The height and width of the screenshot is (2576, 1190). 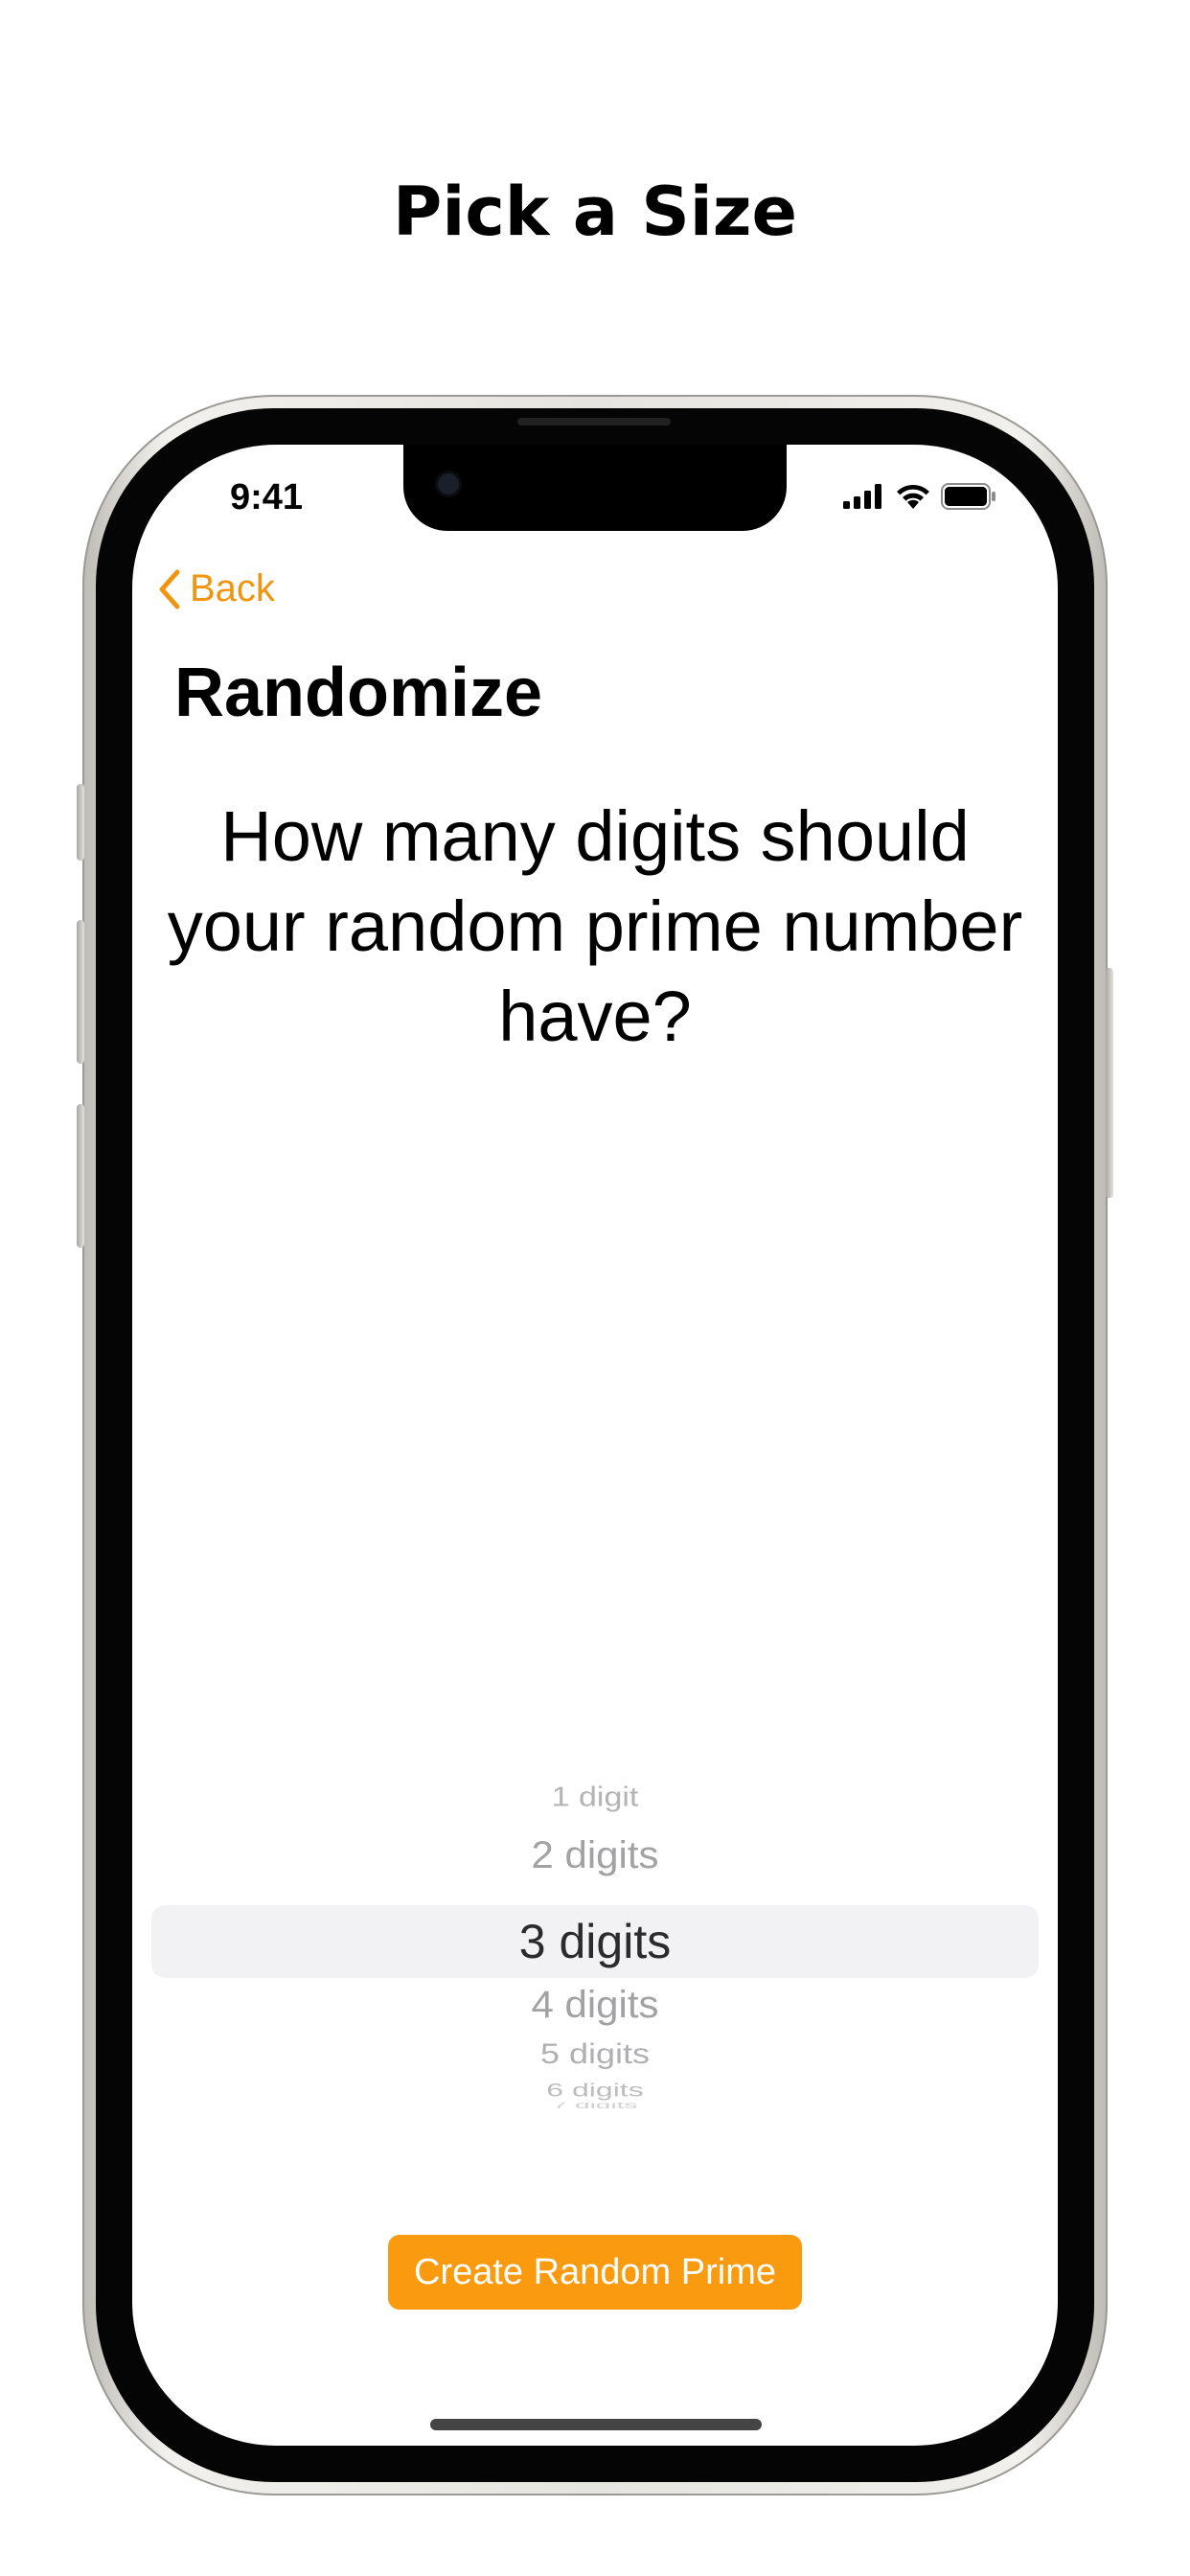 What do you see at coordinates (595, 488) in the screenshot?
I see `notch` at bounding box center [595, 488].